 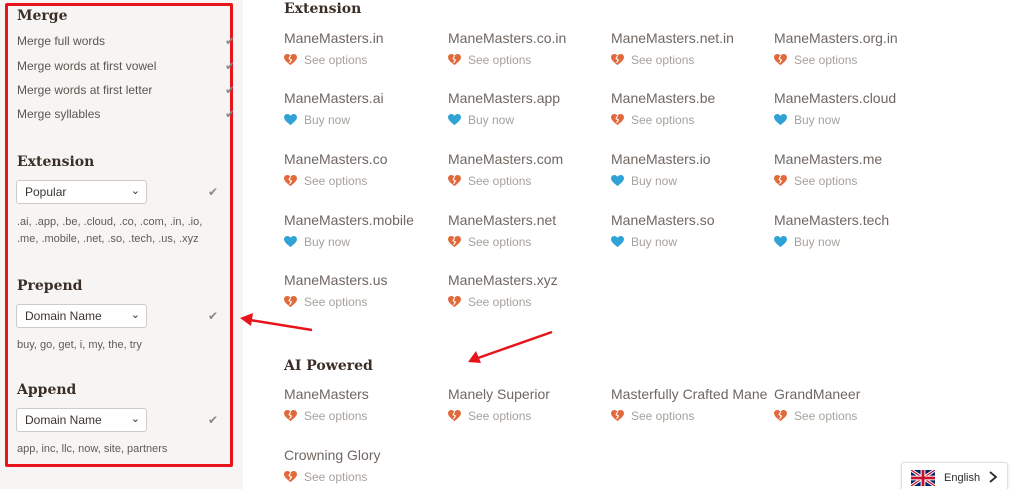 I want to click on merge-option-full-words: Merge full words ✔, so click(x=126, y=41).